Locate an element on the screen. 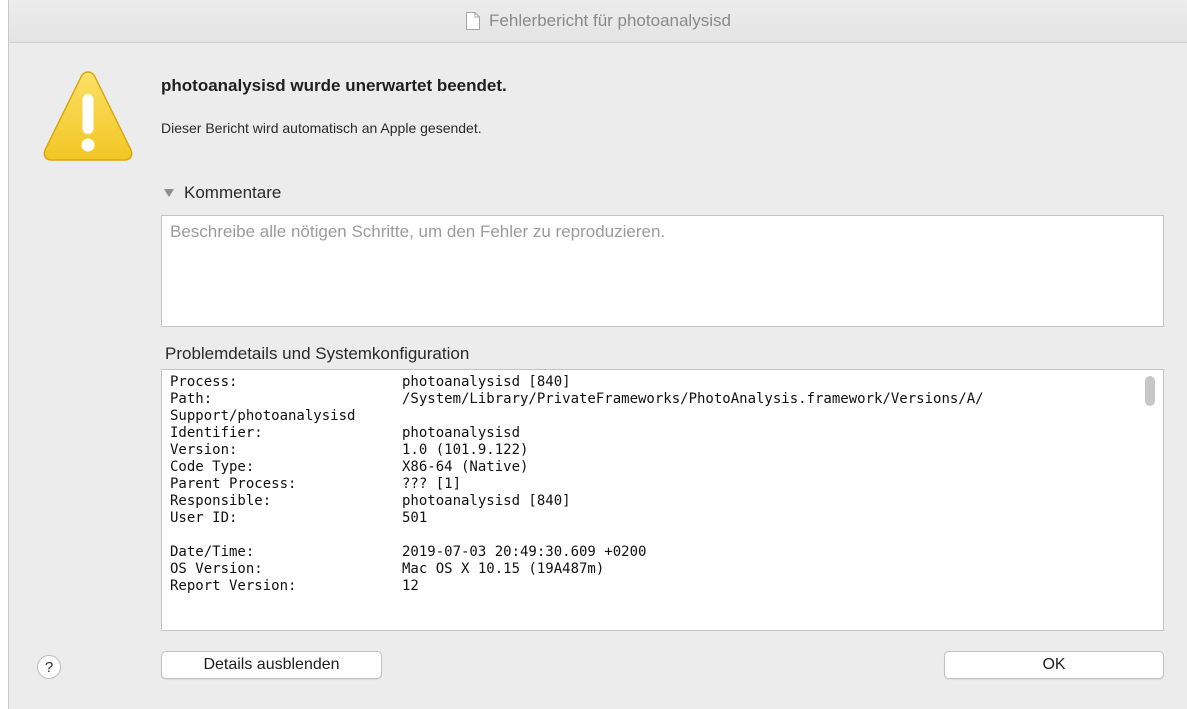 Image resolution: width=1187 pixels, height=709 pixels. details-key: Path: is located at coordinates (191, 399).